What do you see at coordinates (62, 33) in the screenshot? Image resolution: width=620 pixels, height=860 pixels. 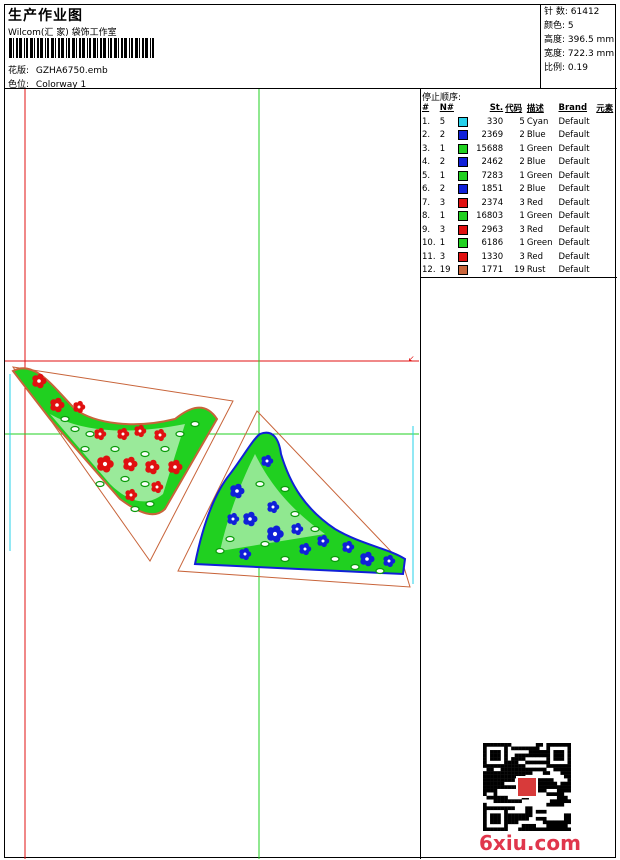 I see `studio-name: Wilcom(汇 家) 袋饰工作室` at bounding box center [62, 33].